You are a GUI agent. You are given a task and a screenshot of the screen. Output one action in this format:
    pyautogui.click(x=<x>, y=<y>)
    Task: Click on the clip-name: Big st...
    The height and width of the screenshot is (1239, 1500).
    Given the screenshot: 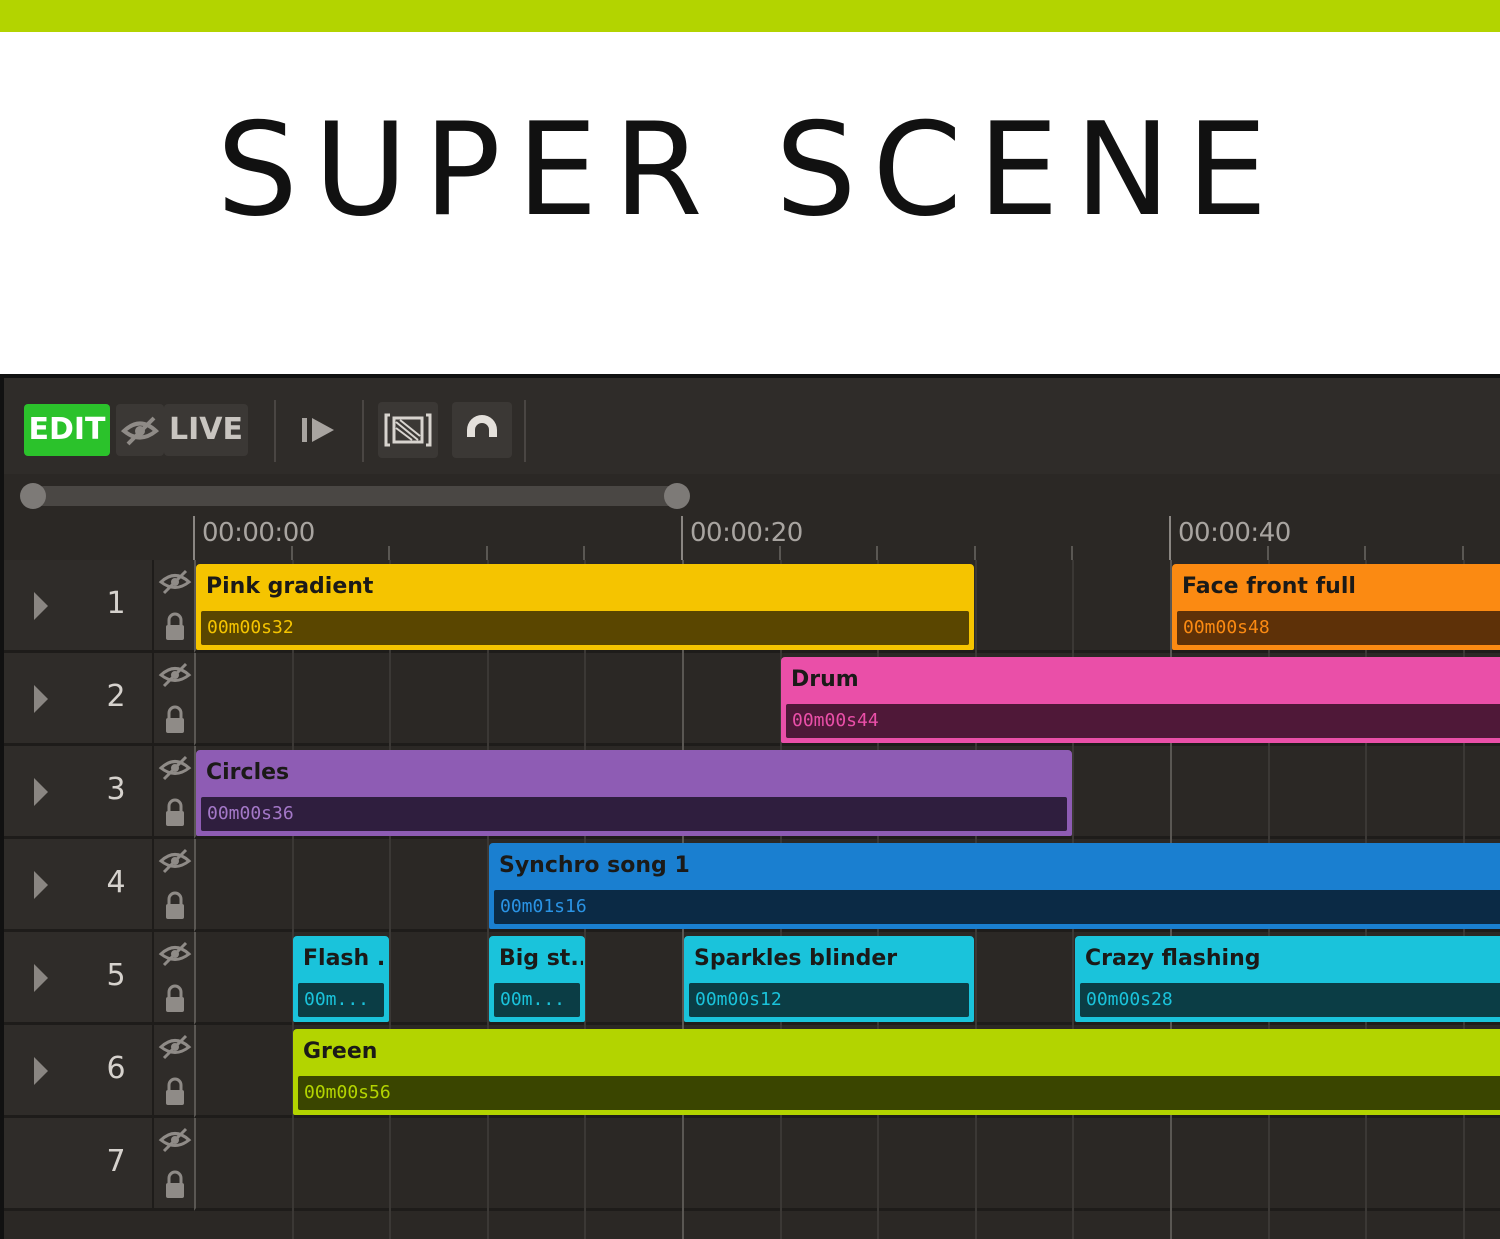 What is the action you would take?
    pyautogui.click(x=541, y=958)
    